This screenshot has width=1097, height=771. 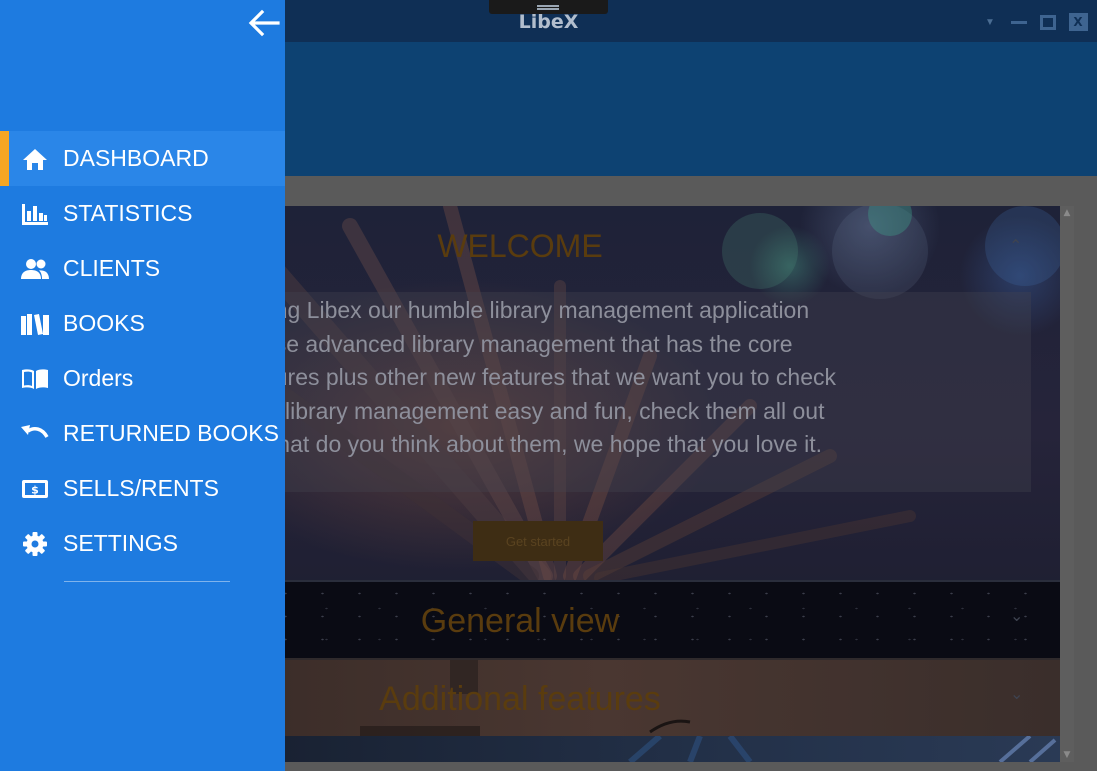 What do you see at coordinates (35, 324) in the screenshot?
I see `books-icon` at bounding box center [35, 324].